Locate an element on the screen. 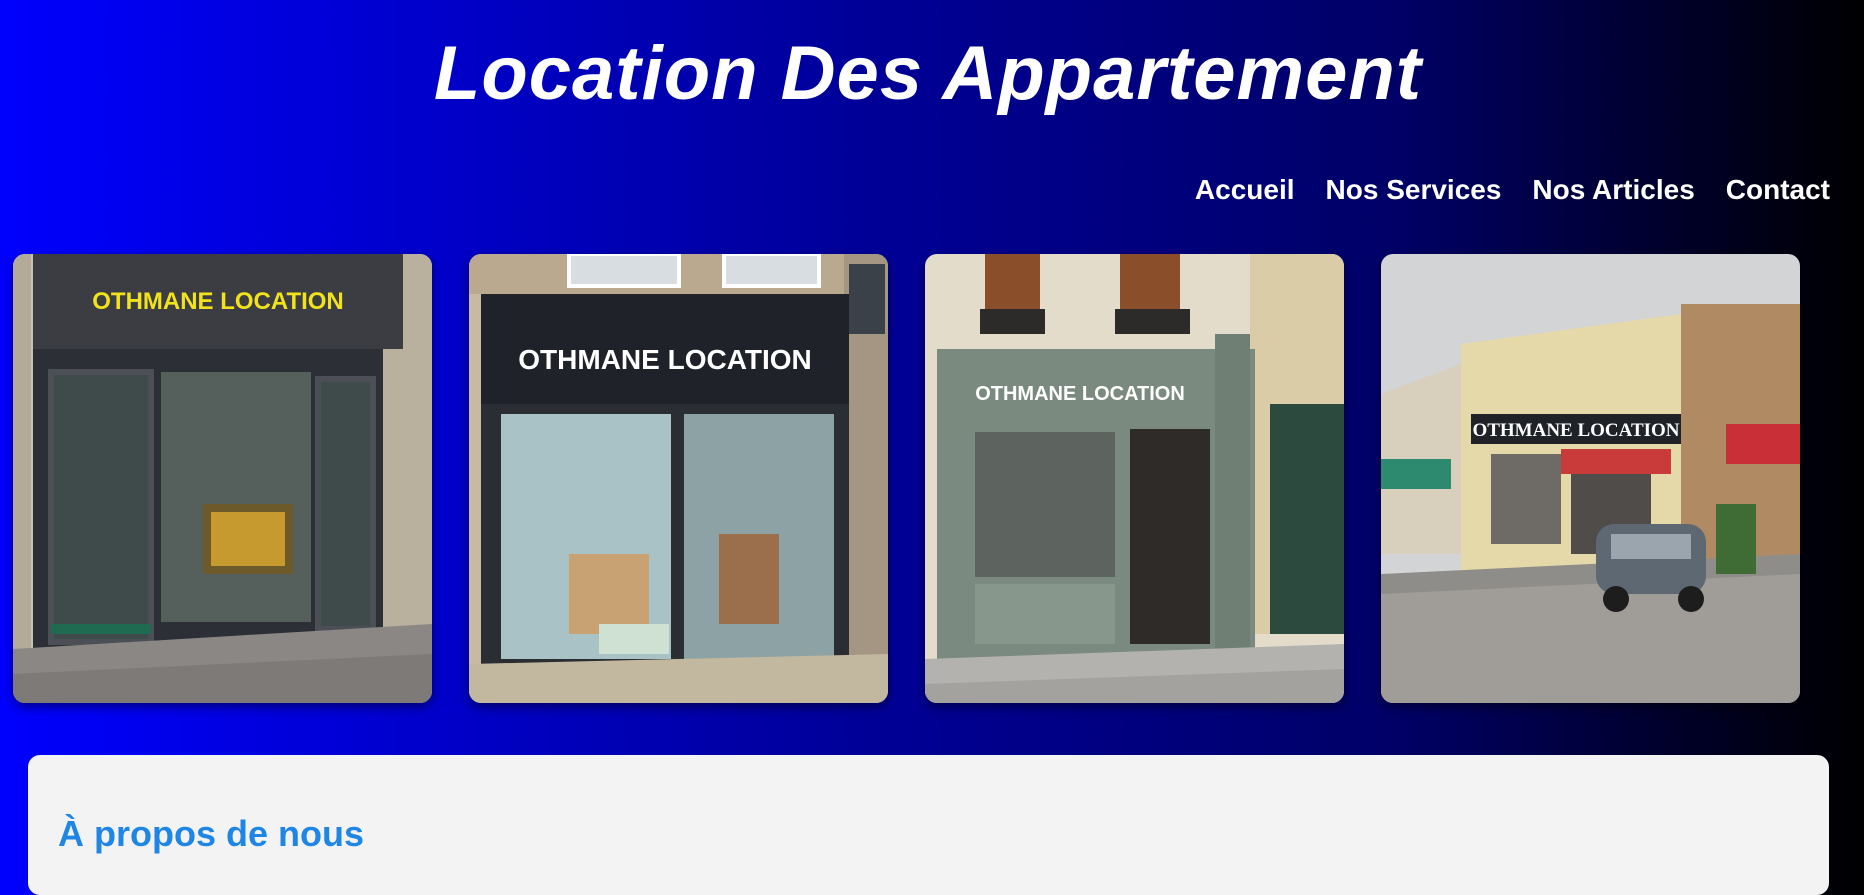 This screenshot has height=895, width=1864. about-heading: À propos de nous is located at coordinates (211, 833).